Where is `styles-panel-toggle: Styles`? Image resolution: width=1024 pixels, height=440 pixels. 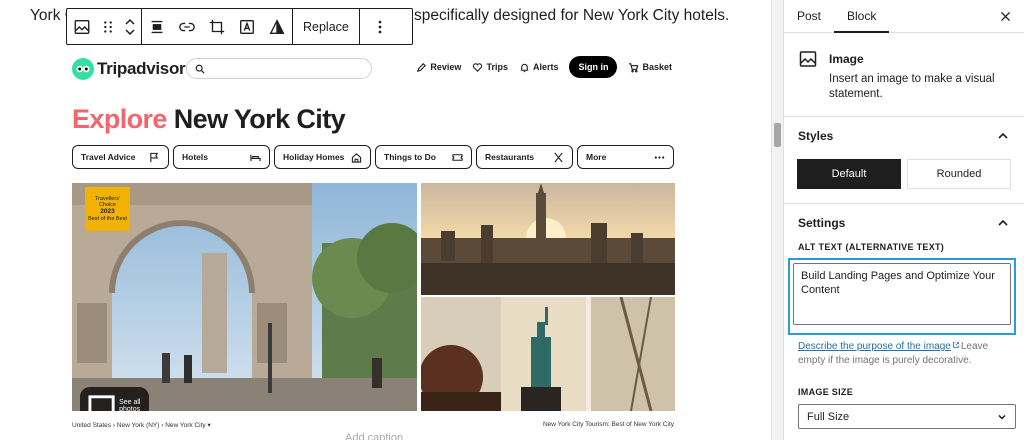
styles-panel-toggle: Styles is located at coordinates (904, 136).